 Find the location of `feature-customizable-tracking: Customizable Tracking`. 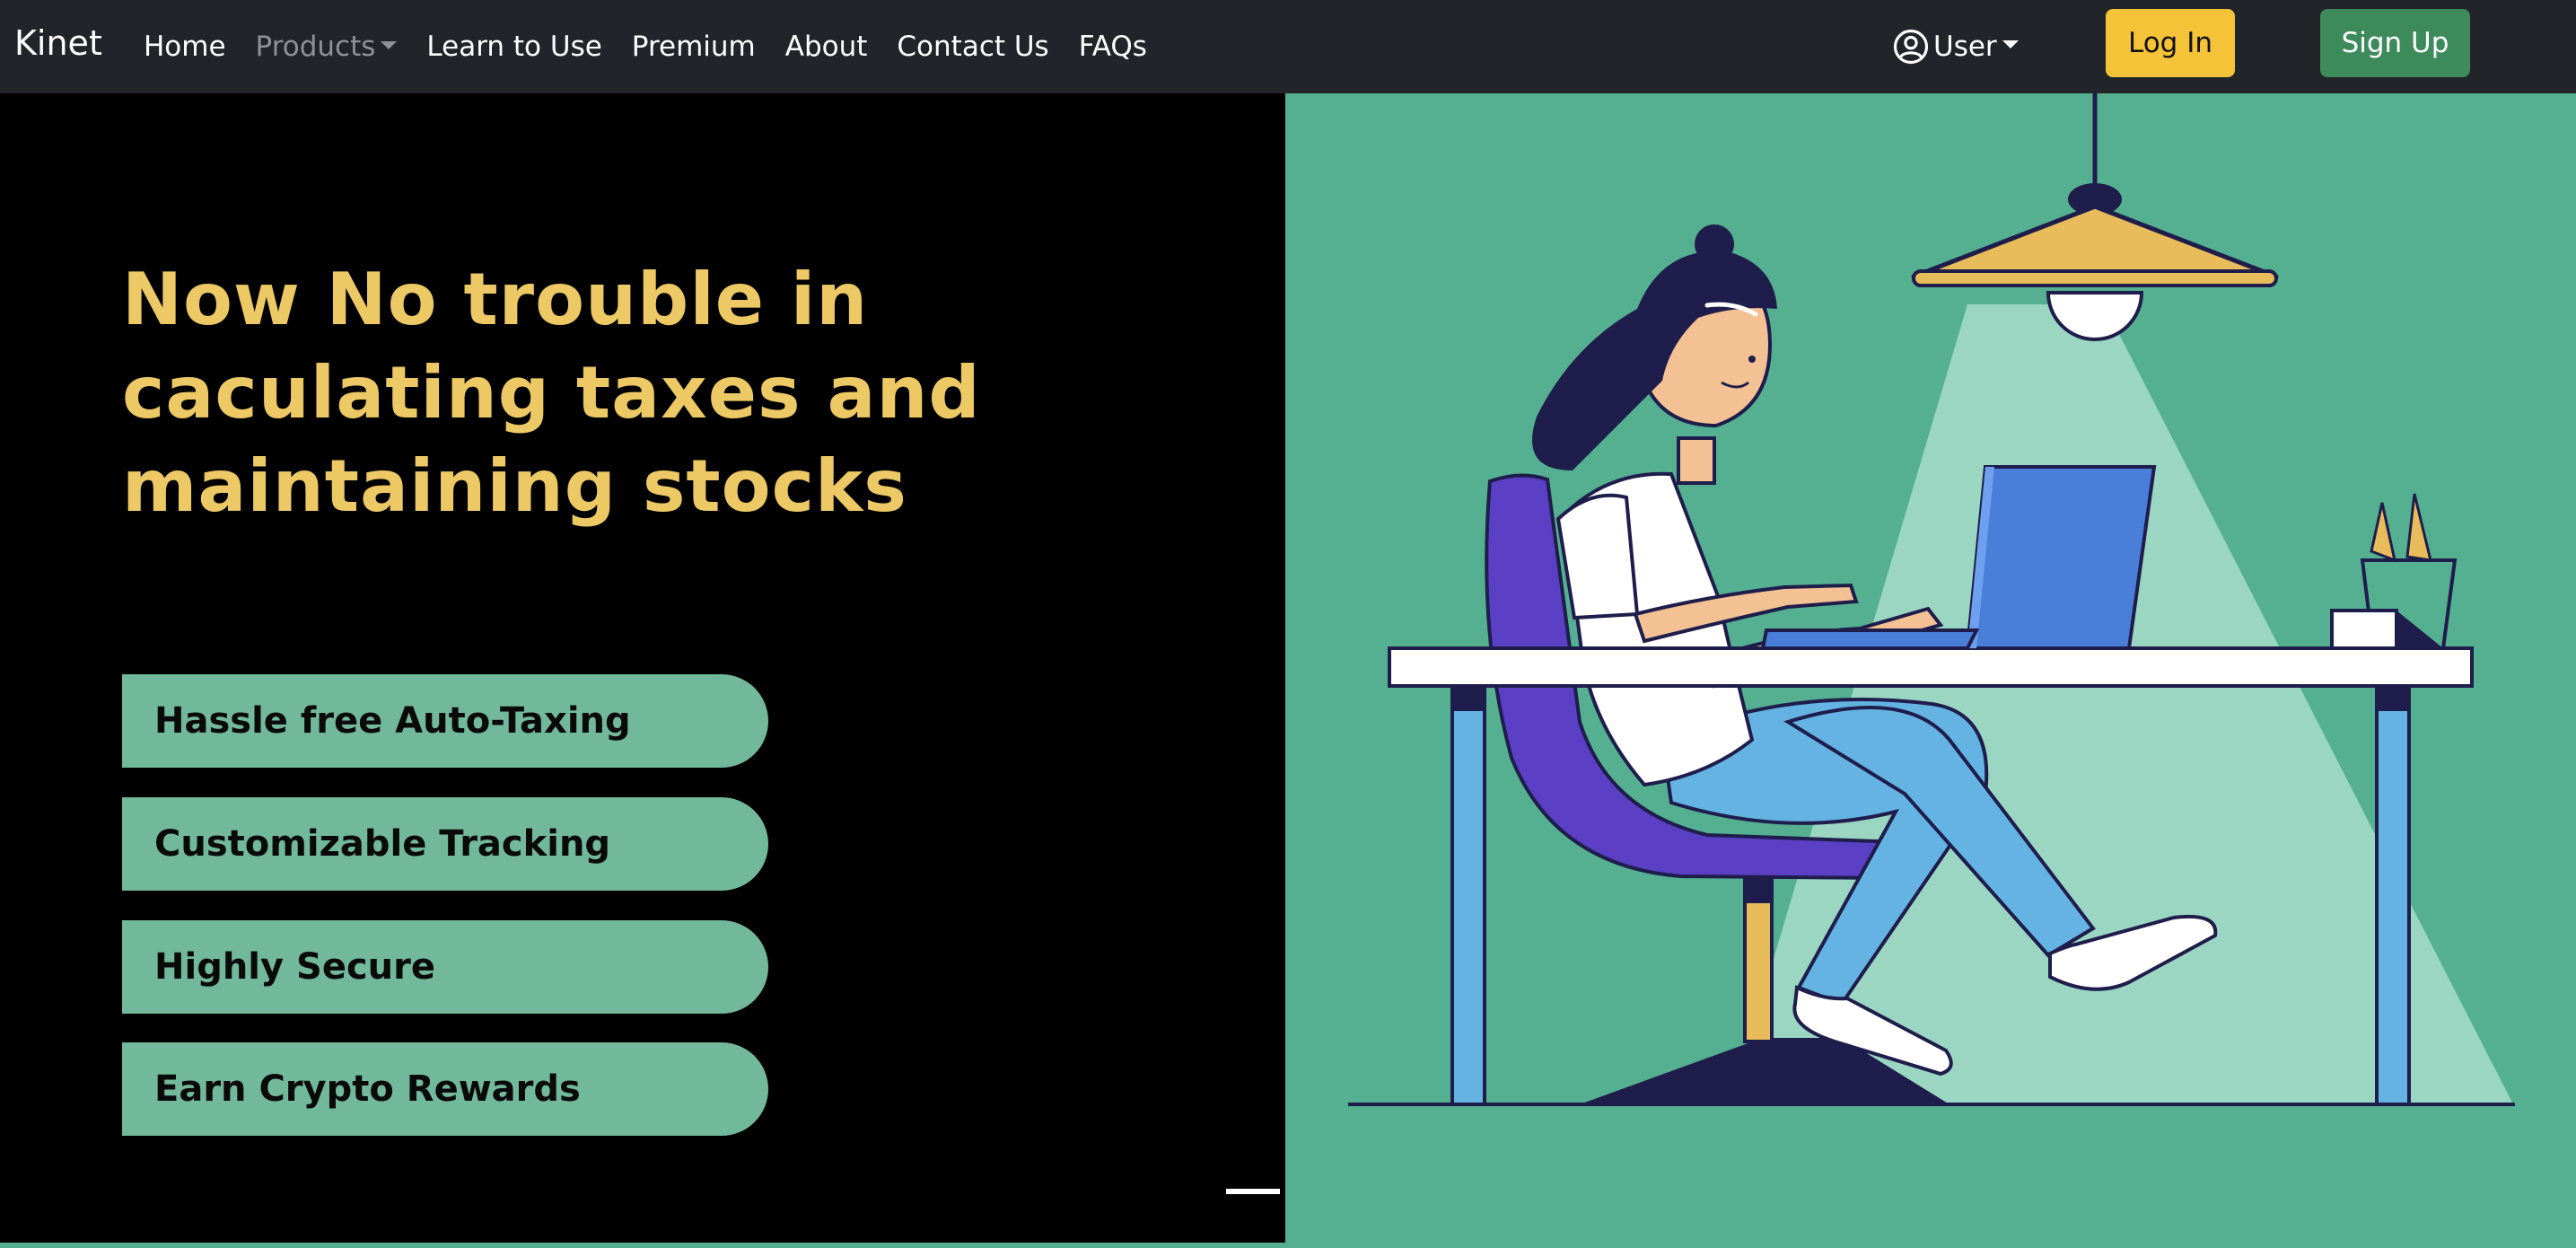

feature-customizable-tracking: Customizable Tracking is located at coordinates (445, 844).